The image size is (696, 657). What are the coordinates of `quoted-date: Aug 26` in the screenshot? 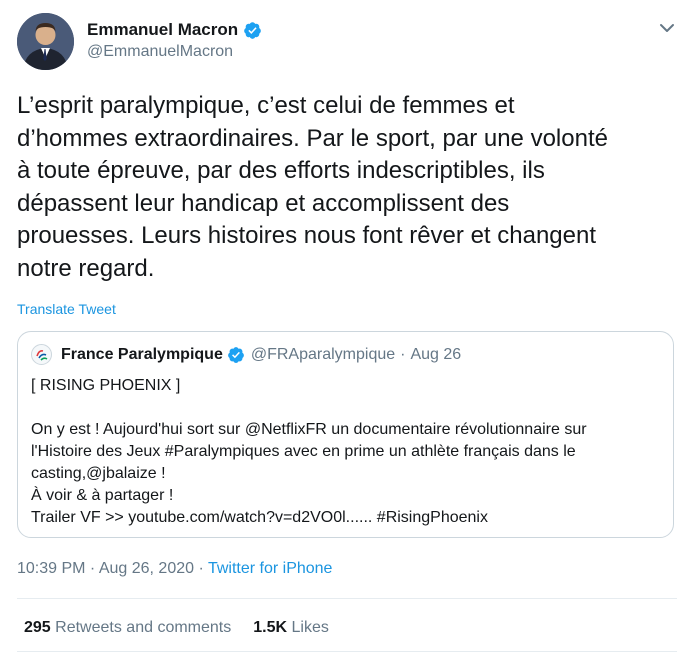 It's located at (435, 355).